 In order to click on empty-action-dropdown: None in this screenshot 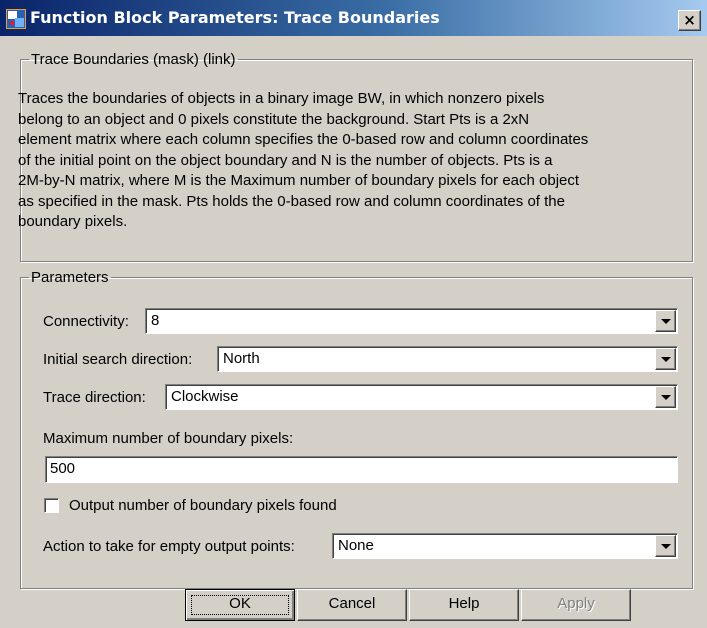, I will do `click(505, 546)`.